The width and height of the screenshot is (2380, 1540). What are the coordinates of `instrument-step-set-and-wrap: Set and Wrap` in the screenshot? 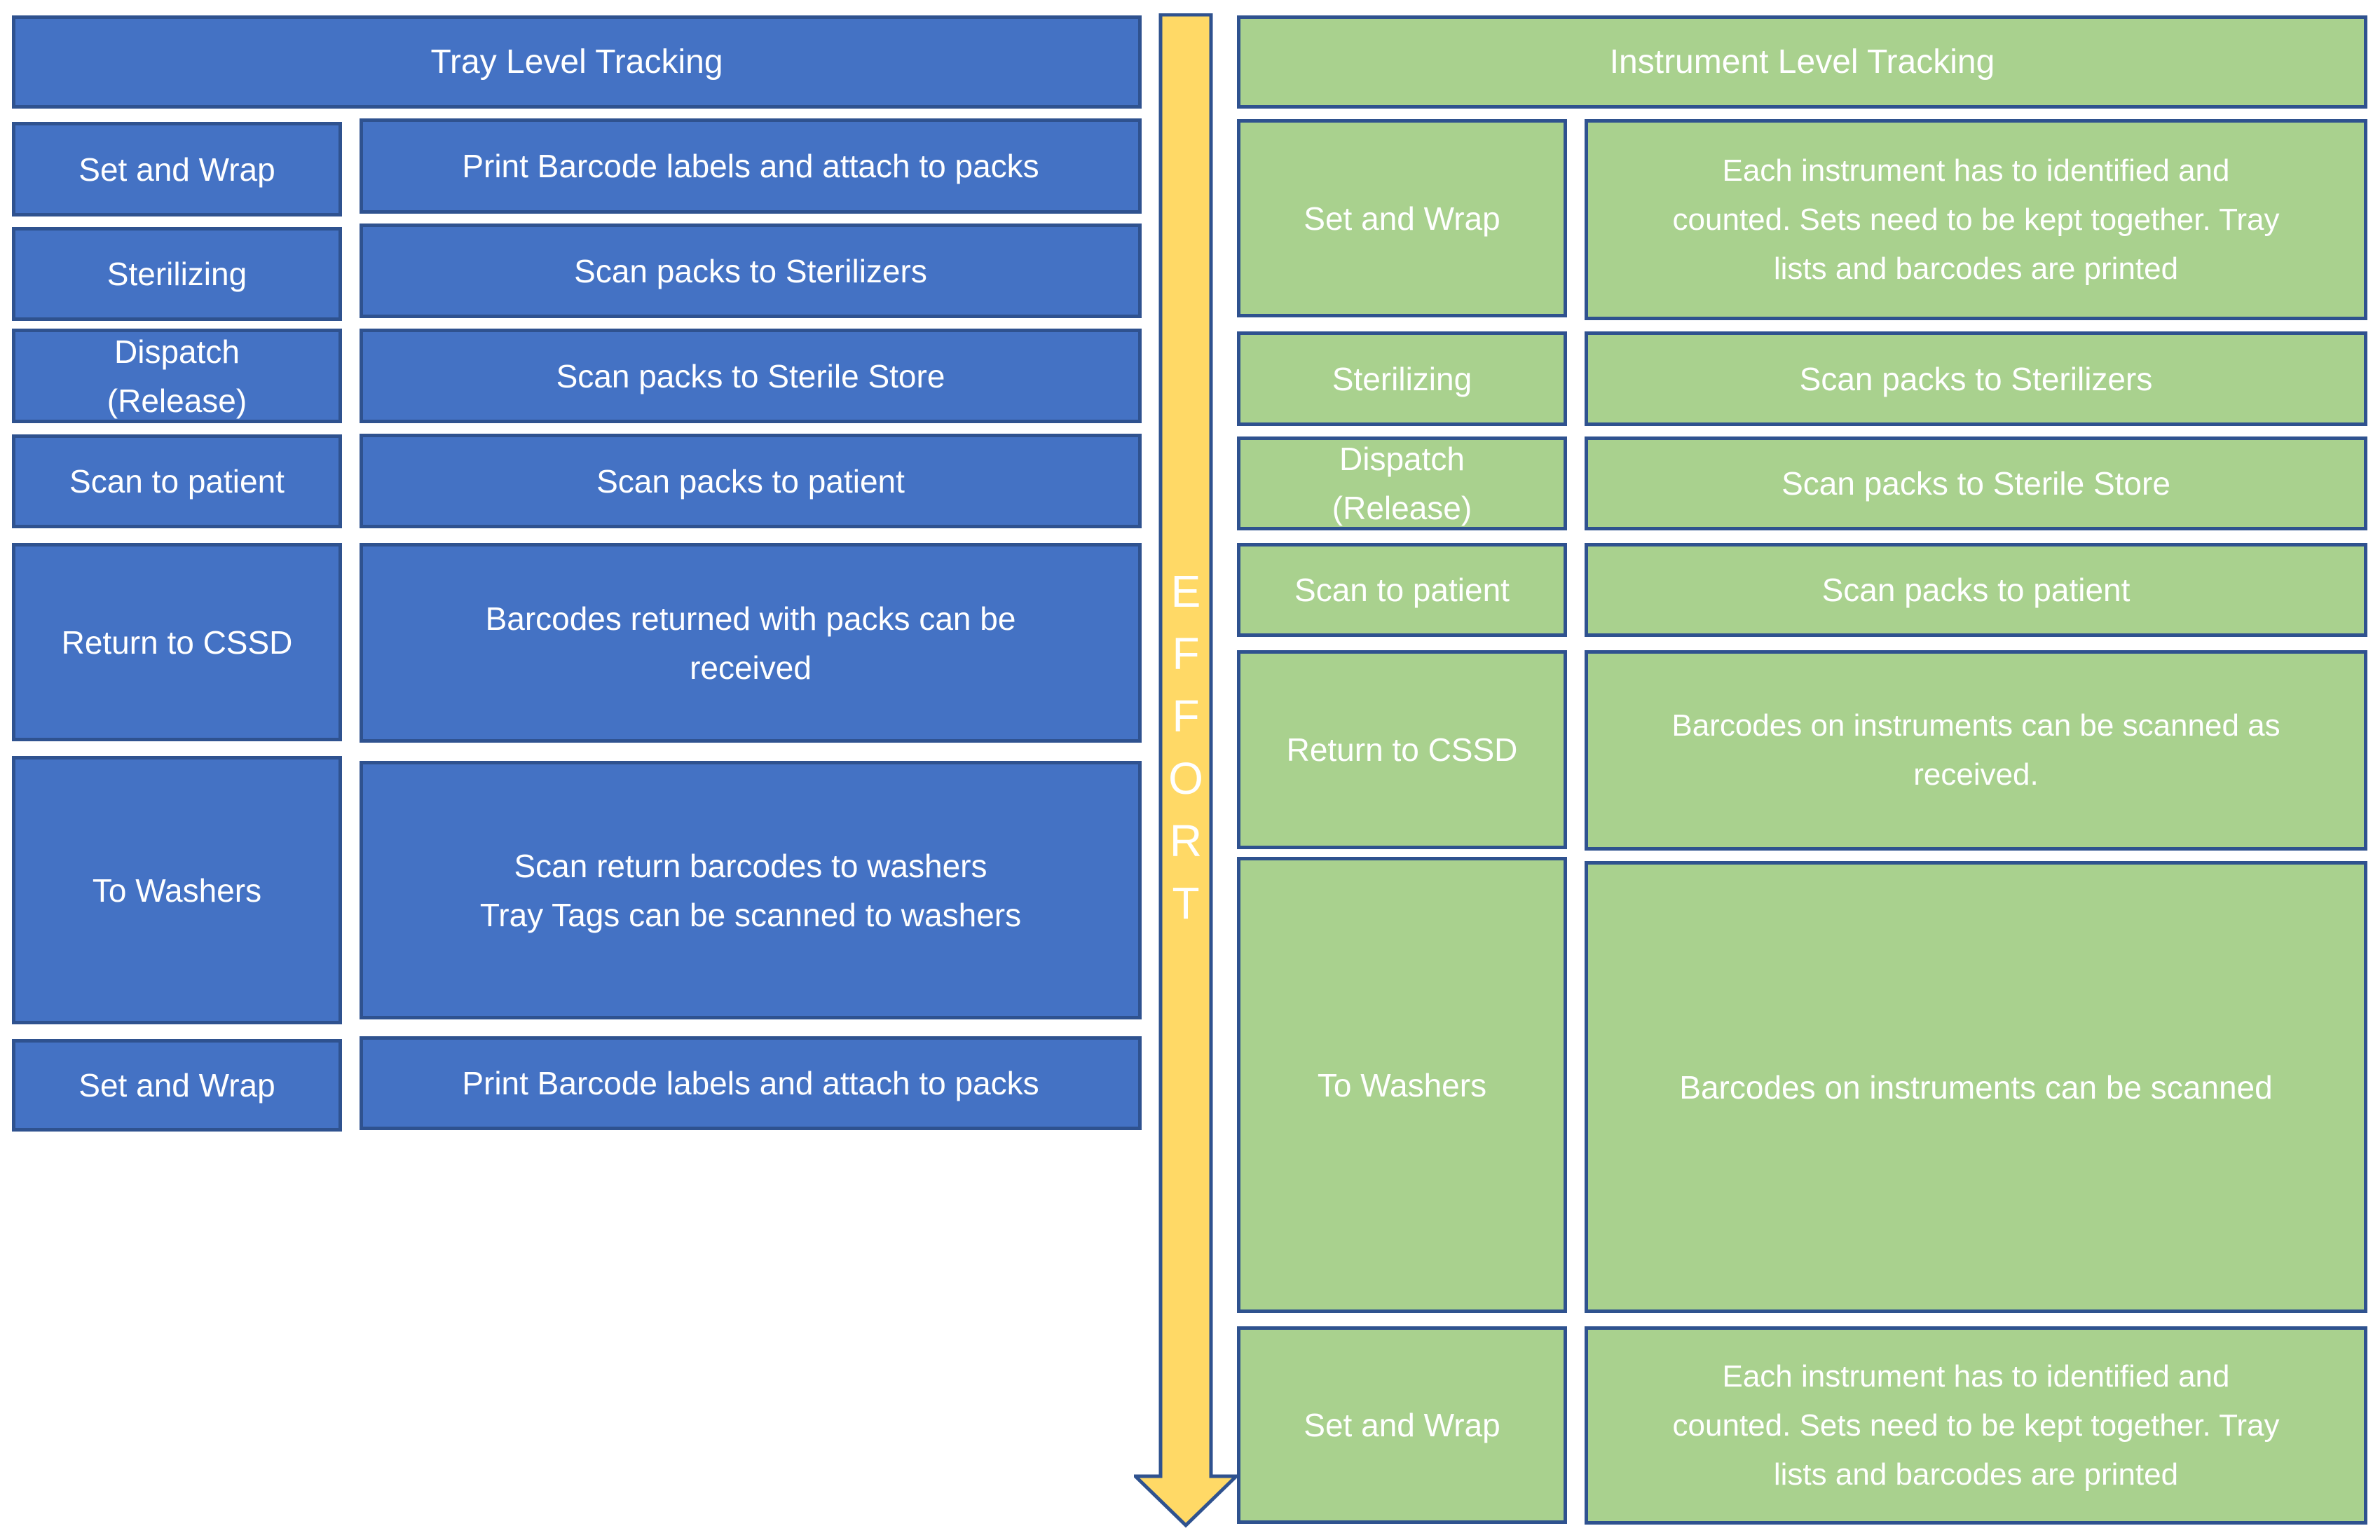 It's located at (1402, 218).